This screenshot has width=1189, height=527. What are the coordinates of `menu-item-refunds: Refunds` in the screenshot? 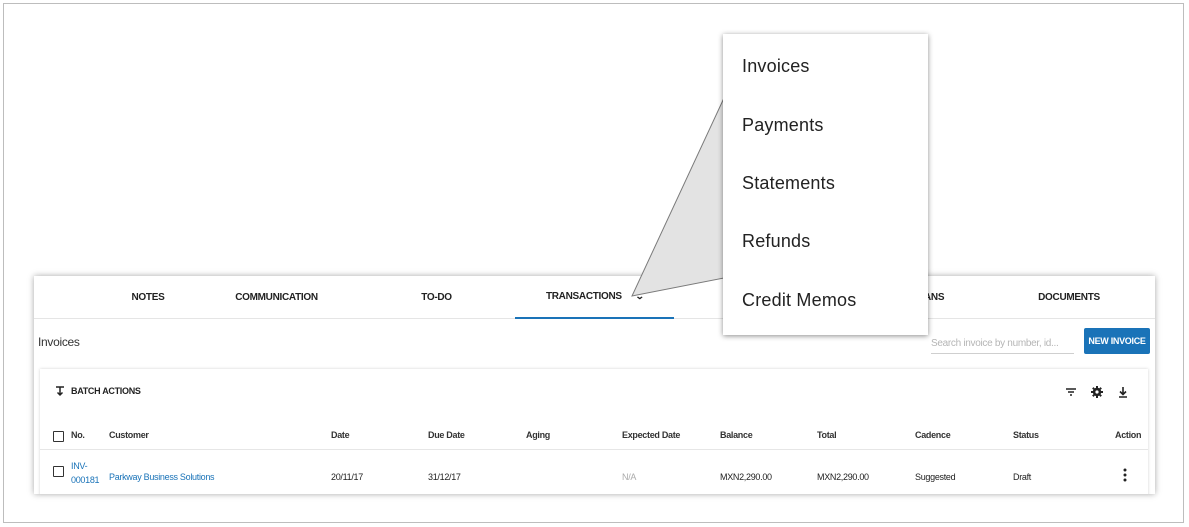 It's located at (776, 241).